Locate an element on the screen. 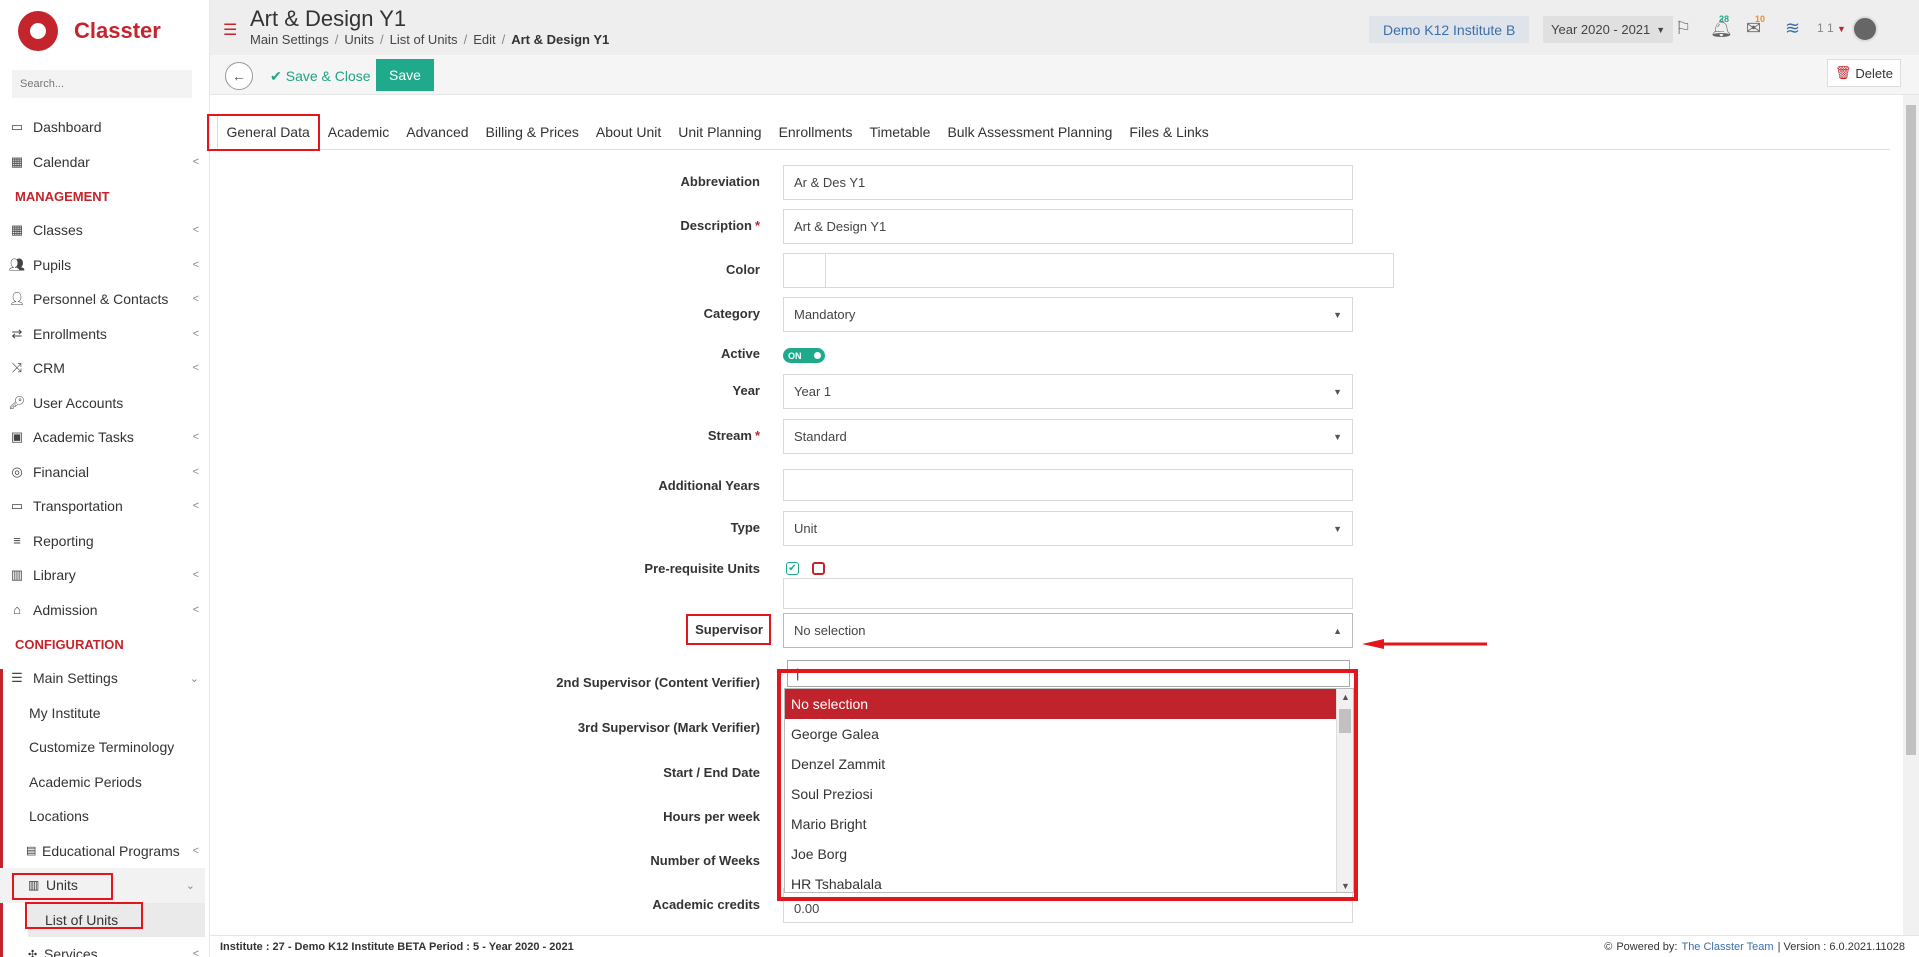 The height and width of the screenshot is (957, 1919). page-scrollbar is located at coordinates (1911, 515).